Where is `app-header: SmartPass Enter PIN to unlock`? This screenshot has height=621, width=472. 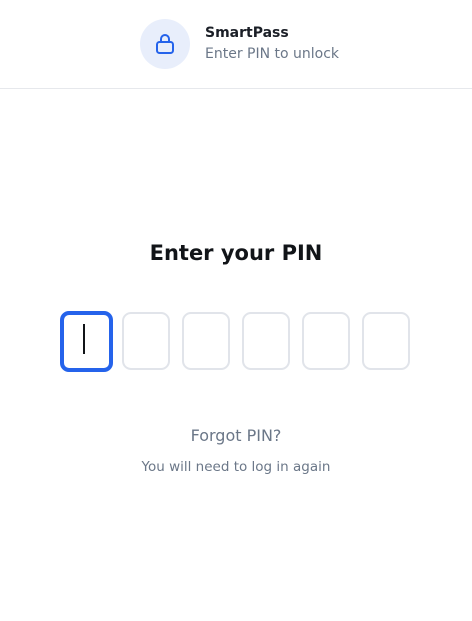 app-header: SmartPass Enter PIN to unlock is located at coordinates (236, 44).